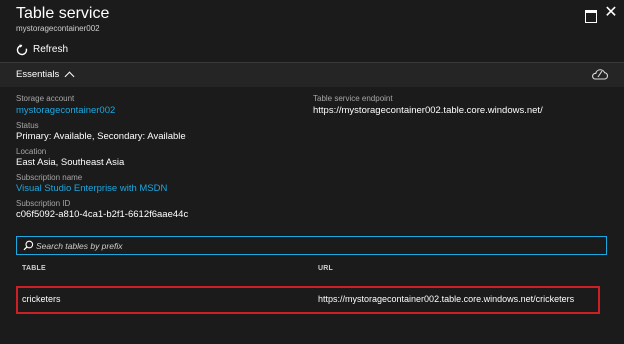  I want to click on essentials-bar: Essentials, so click(312, 75).